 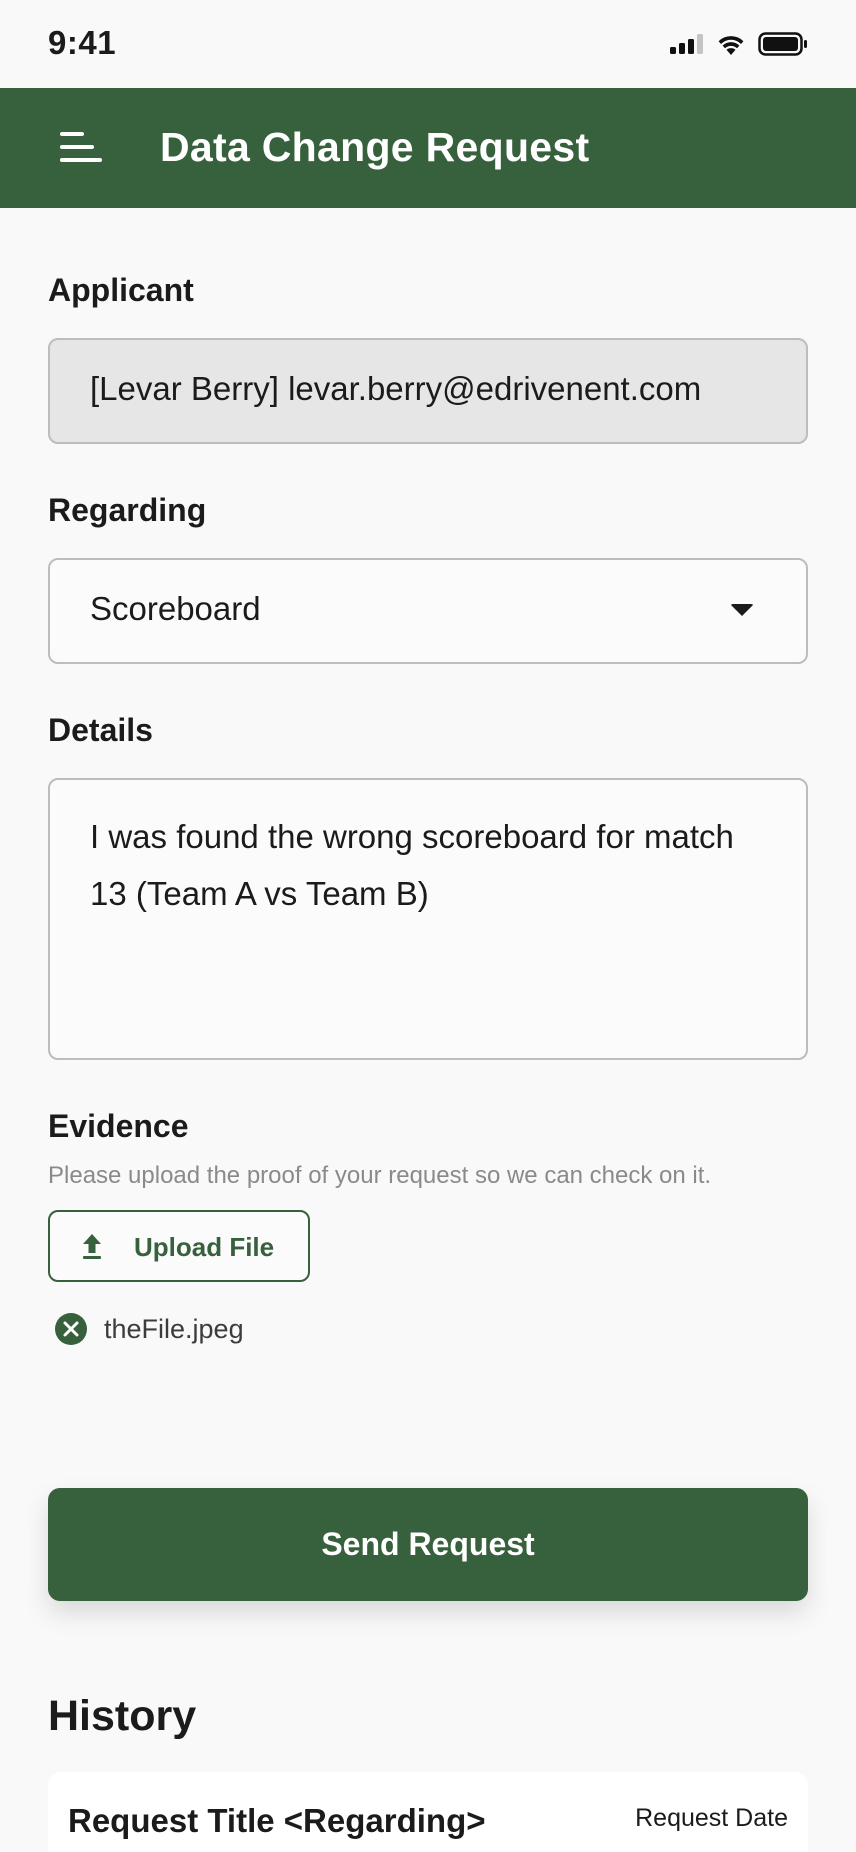 What do you see at coordinates (428, 44) in the screenshot?
I see `status-bar: 9:41` at bounding box center [428, 44].